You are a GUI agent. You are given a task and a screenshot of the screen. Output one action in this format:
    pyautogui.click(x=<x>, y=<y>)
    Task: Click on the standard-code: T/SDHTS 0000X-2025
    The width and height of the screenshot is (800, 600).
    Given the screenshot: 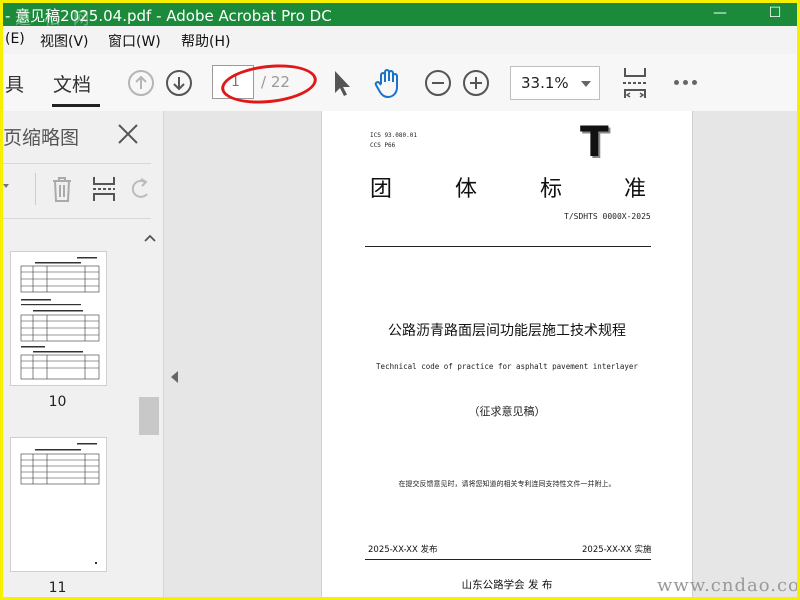 What is the action you would take?
    pyautogui.click(x=607, y=216)
    